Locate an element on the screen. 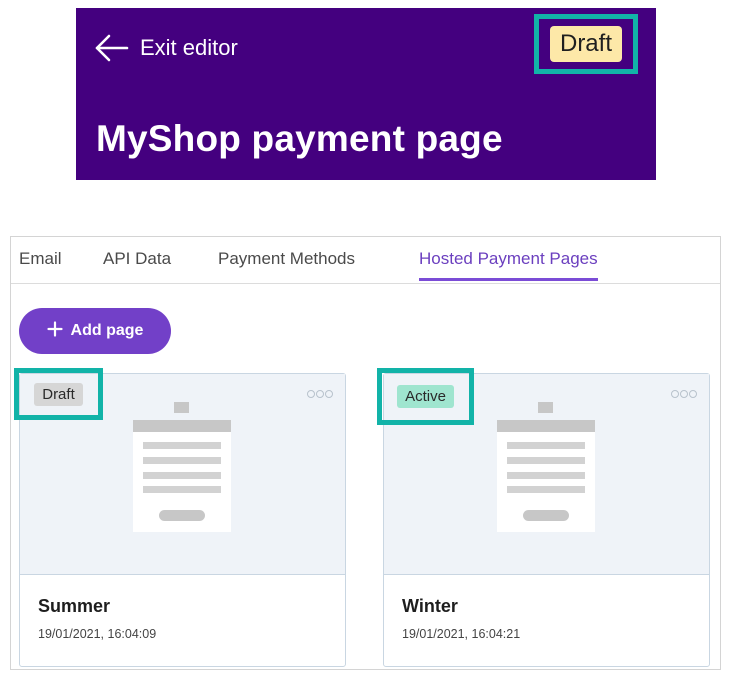  tab-payment-methods: Payment Methods is located at coordinates (286, 259).